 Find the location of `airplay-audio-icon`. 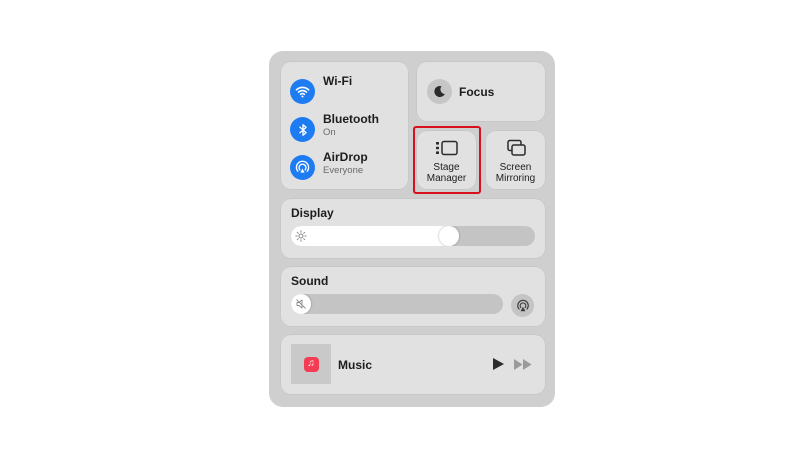

airplay-audio-icon is located at coordinates (522, 305).